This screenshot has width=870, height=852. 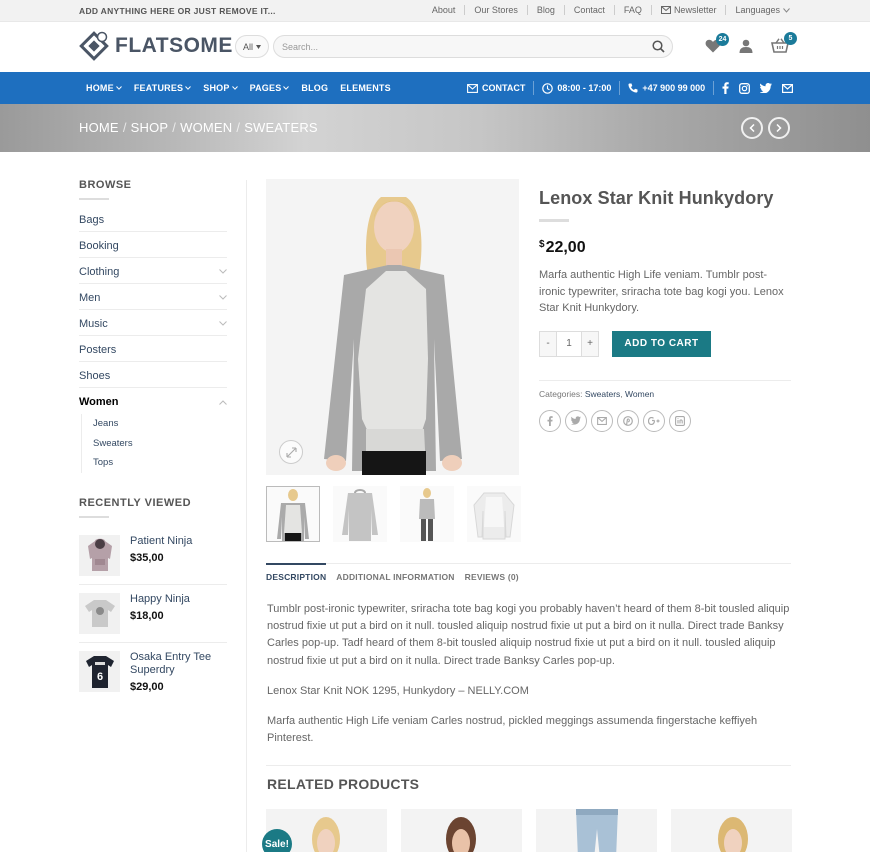 What do you see at coordinates (291, 452) in the screenshot?
I see `zoom-button` at bounding box center [291, 452].